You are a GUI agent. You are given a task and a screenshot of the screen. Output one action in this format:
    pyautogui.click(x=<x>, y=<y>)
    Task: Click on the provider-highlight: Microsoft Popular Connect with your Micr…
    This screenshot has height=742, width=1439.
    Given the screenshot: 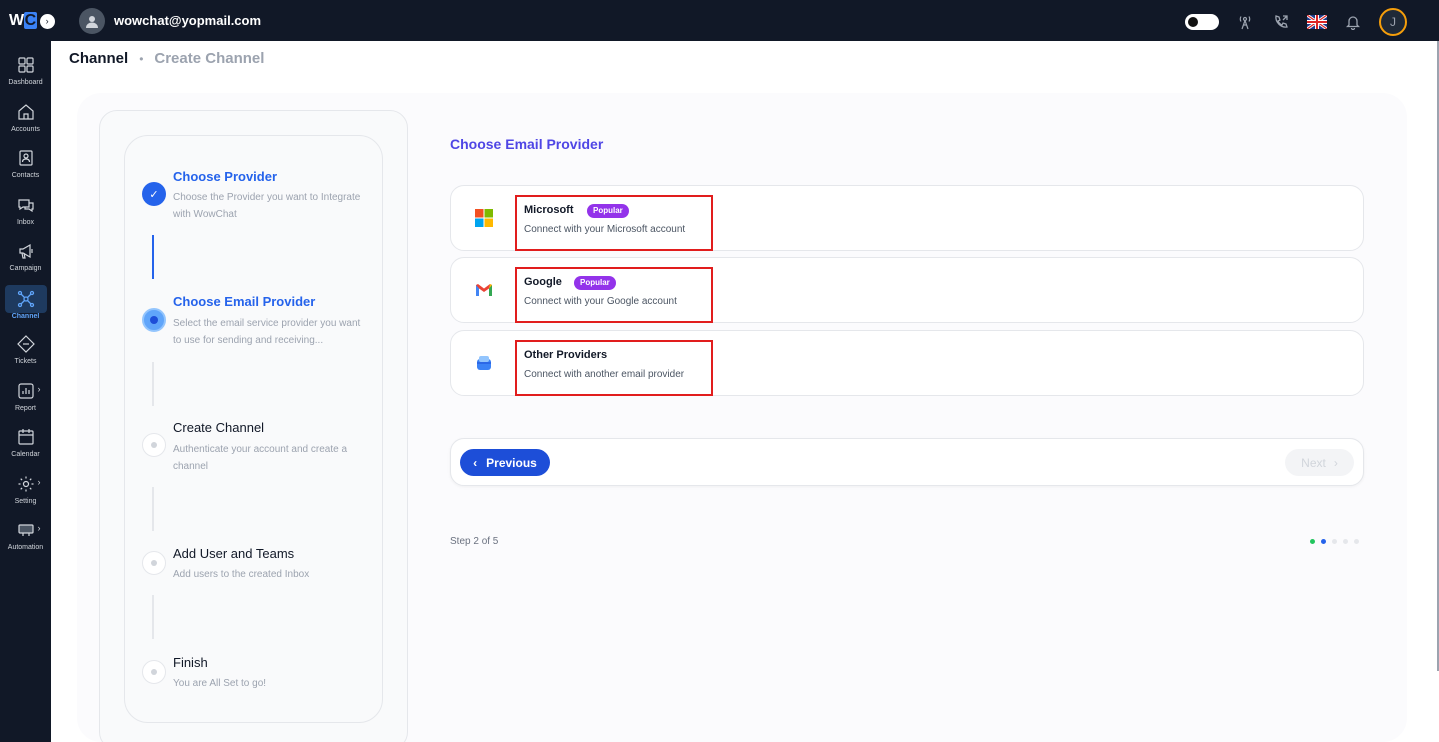 What is the action you would take?
    pyautogui.click(x=614, y=223)
    